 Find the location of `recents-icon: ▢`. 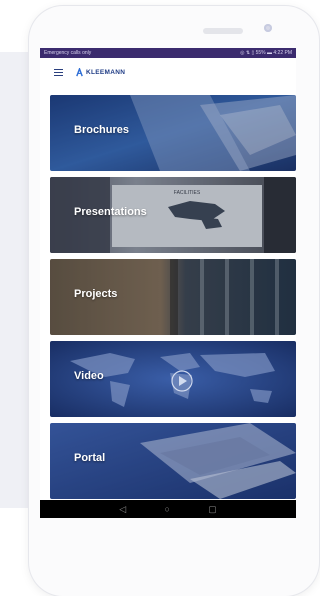

recents-icon: ▢ is located at coordinates (212, 509).